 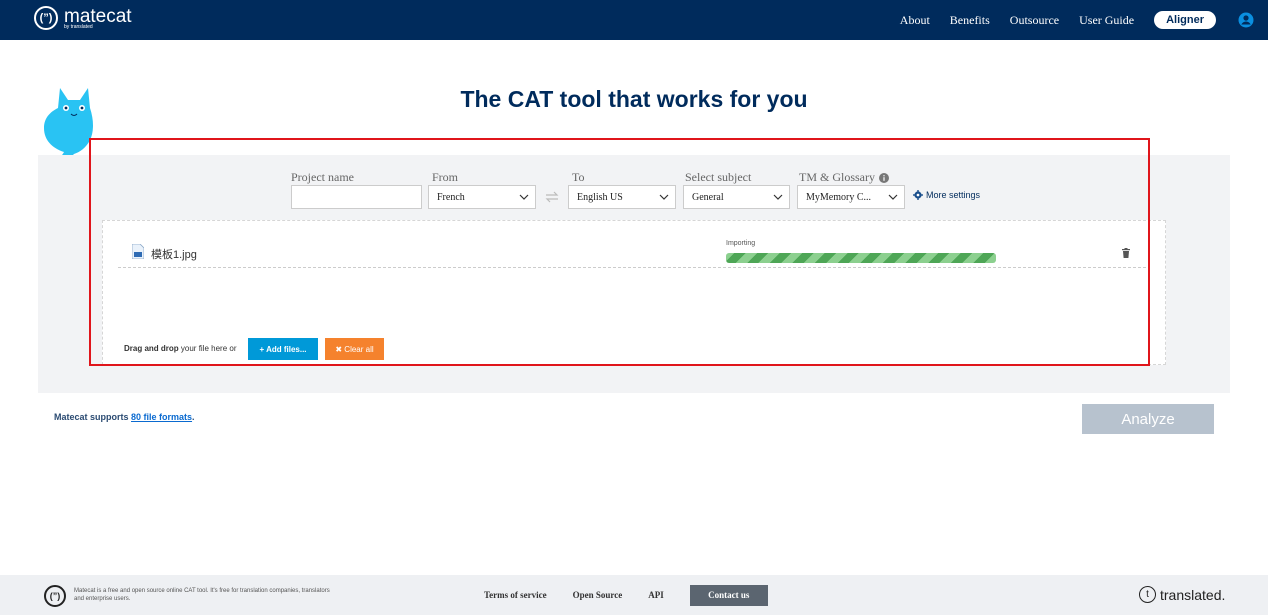 What do you see at coordinates (632, 254) in the screenshot?
I see `file-row: 模板1.jpg Importing` at bounding box center [632, 254].